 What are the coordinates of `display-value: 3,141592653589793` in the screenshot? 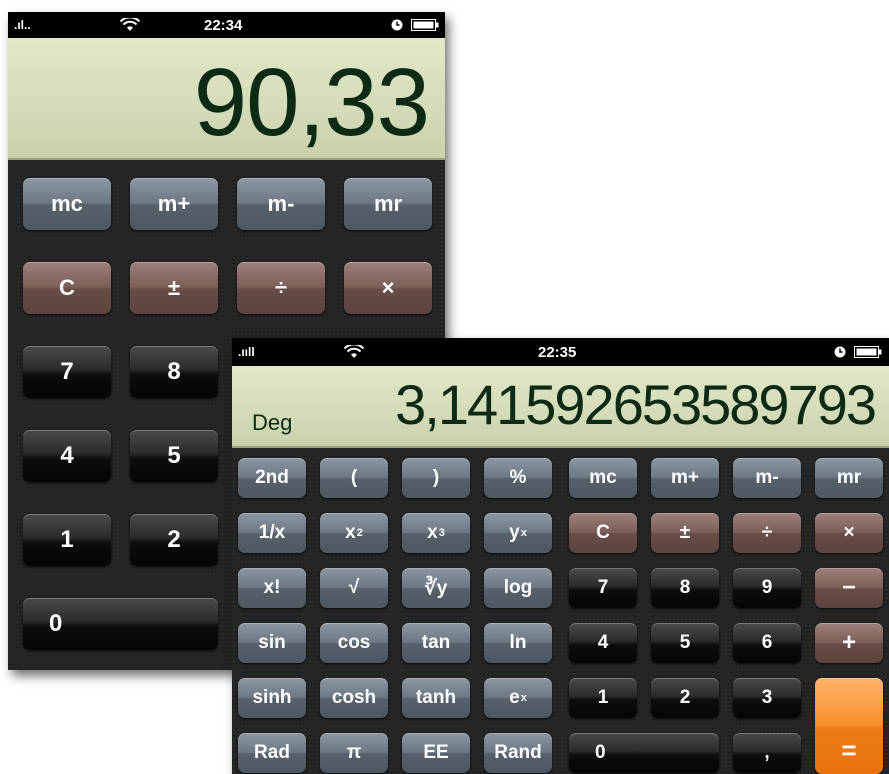 It's located at (636, 404).